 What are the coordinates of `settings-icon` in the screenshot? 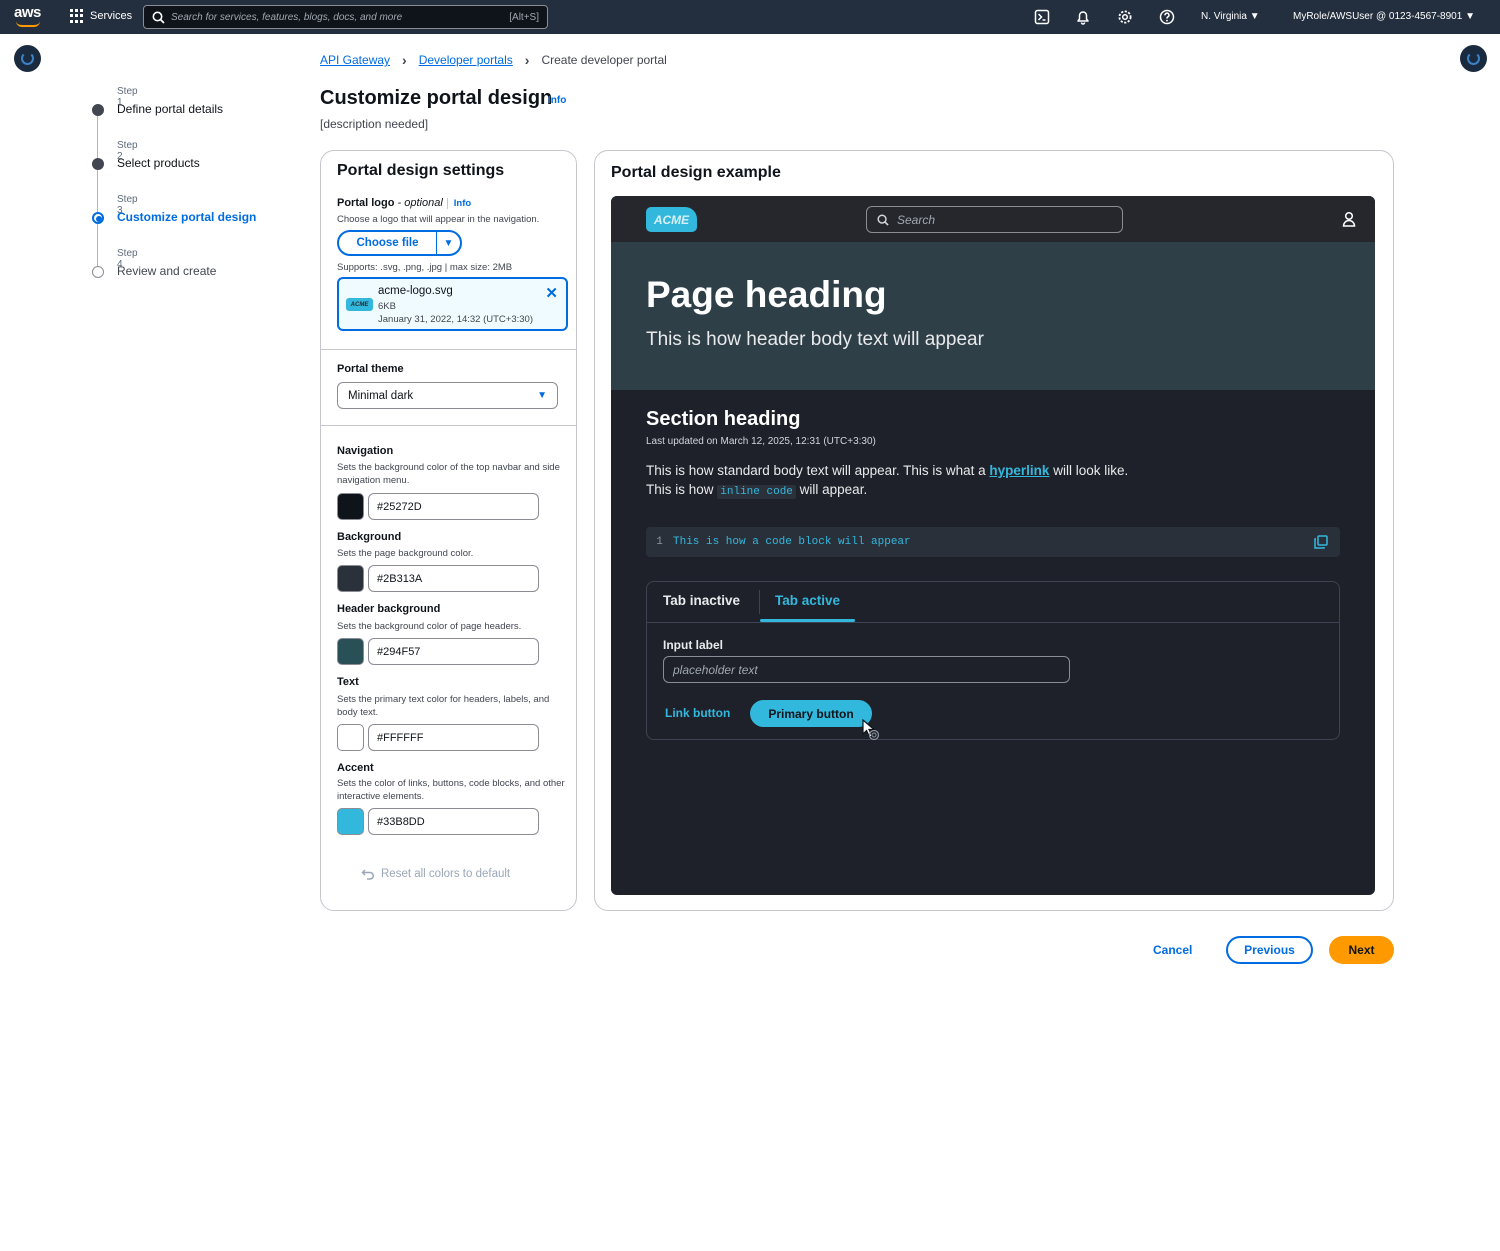 It's located at (1125, 17).